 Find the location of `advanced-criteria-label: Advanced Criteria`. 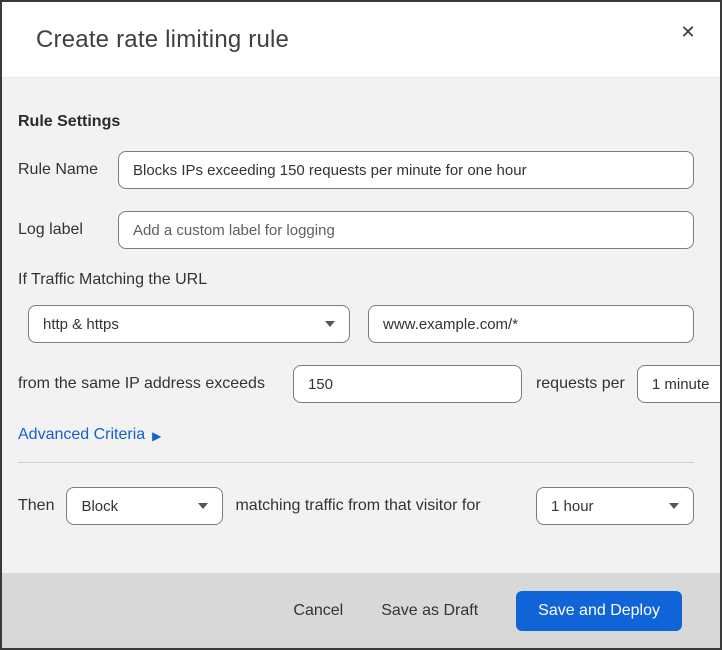

advanced-criteria-label: Advanced Criteria is located at coordinates (82, 434).